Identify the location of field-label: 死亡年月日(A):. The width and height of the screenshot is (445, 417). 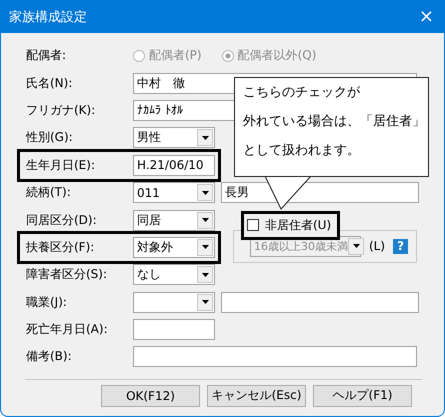
(67, 329).